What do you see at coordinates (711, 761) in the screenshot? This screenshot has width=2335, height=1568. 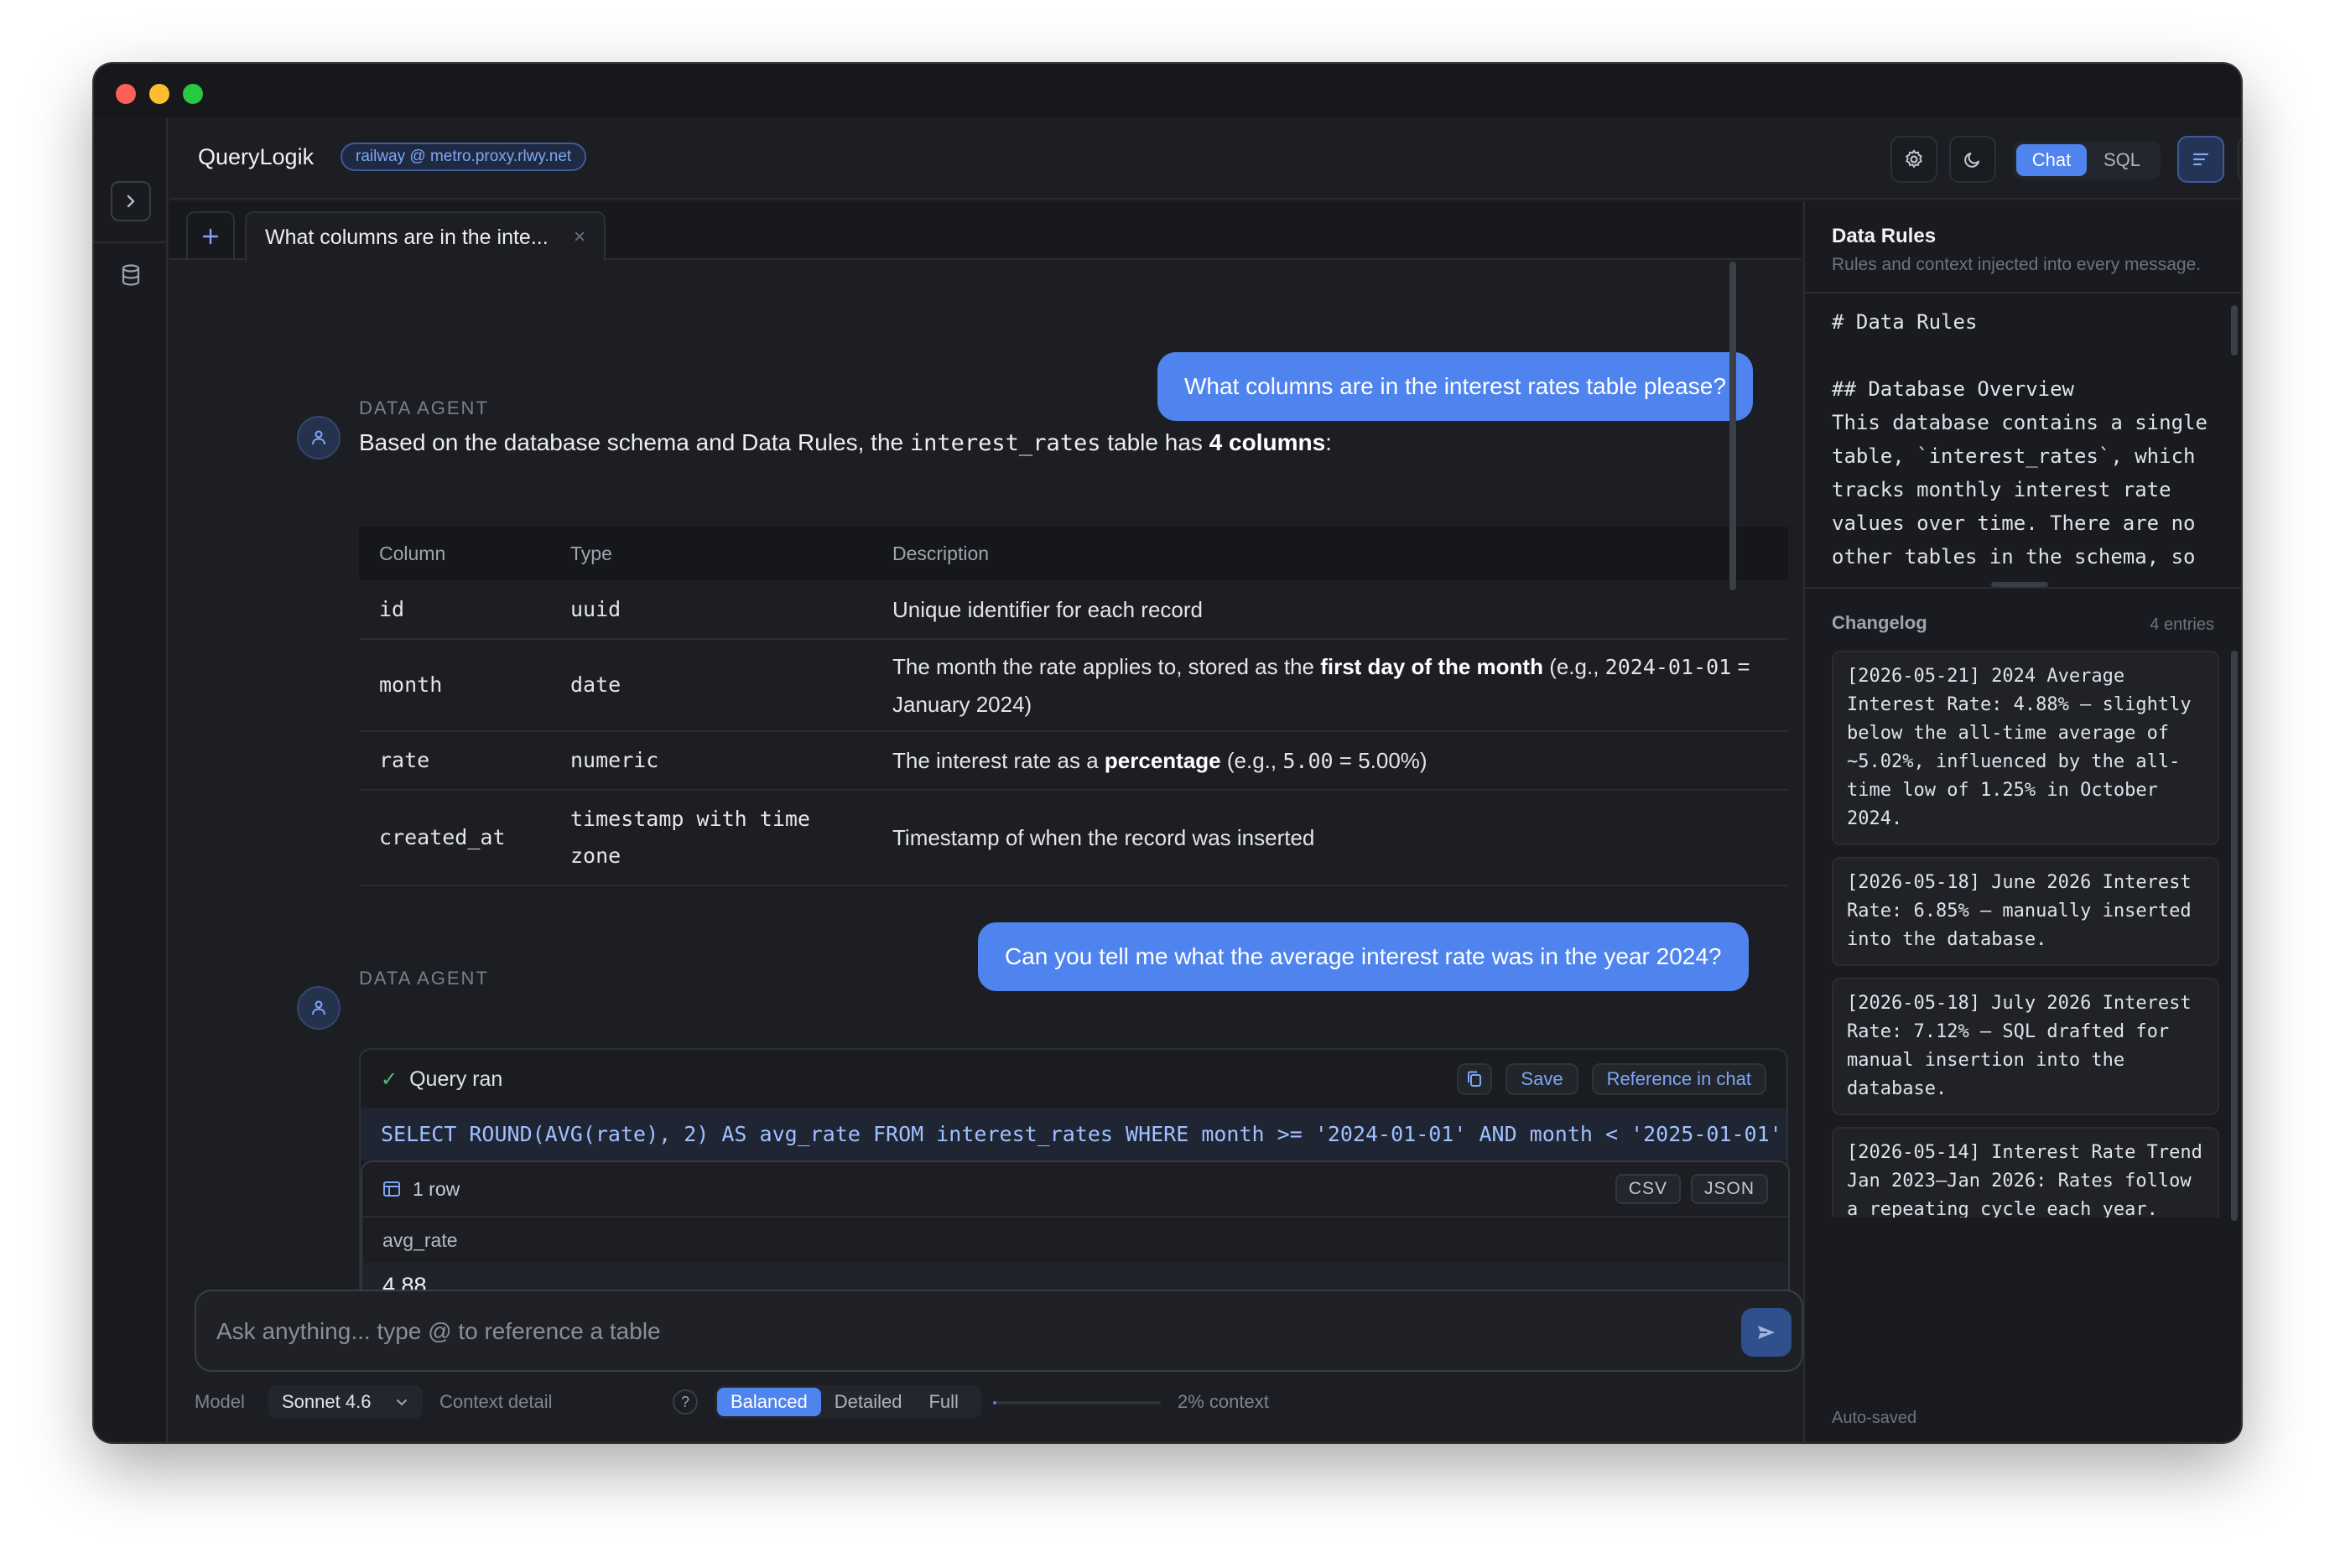 I see `cell-type: numeric` at bounding box center [711, 761].